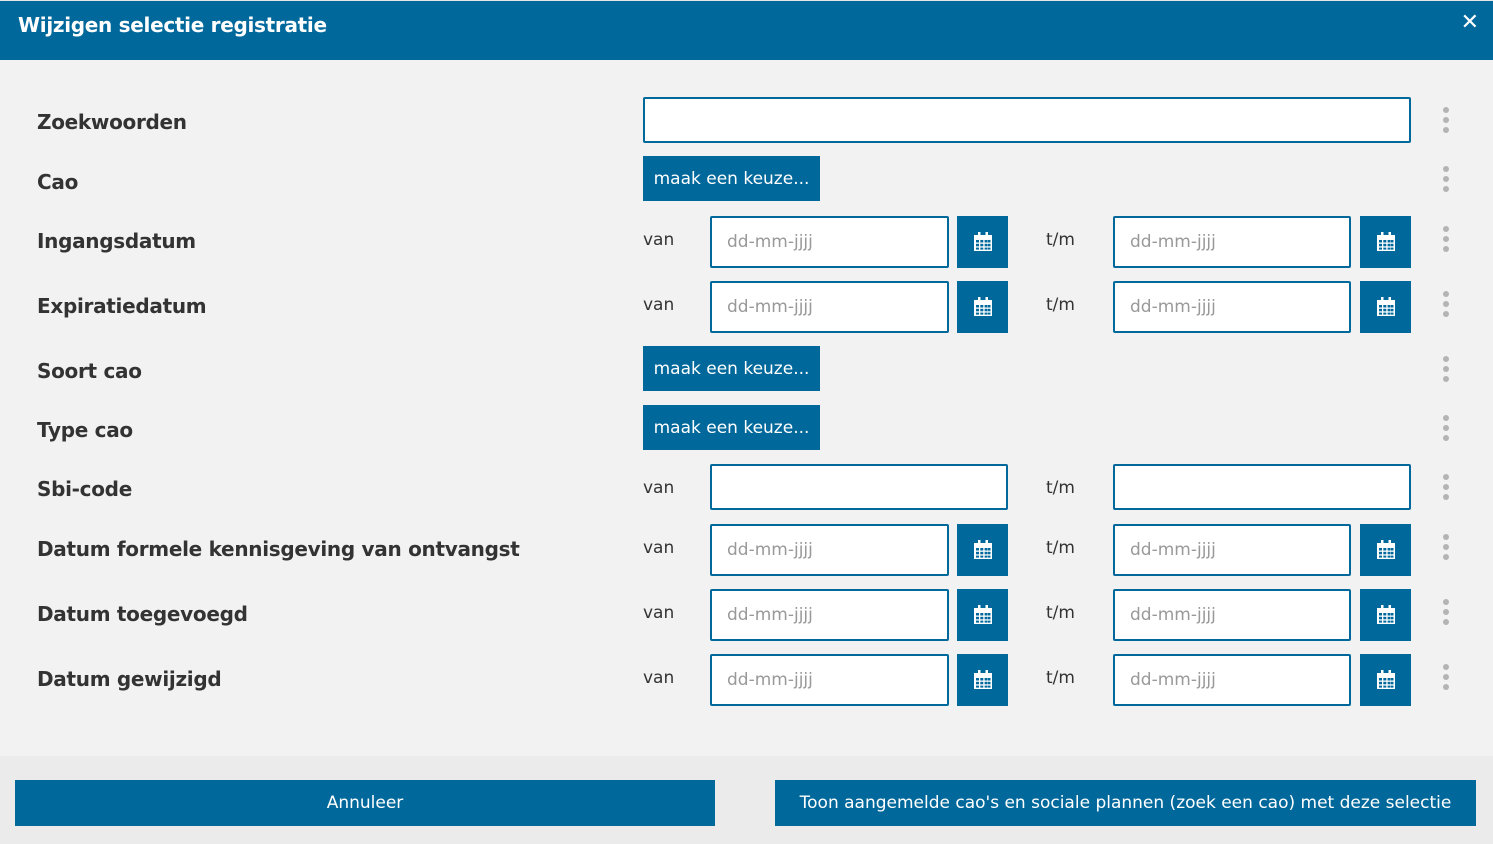 This screenshot has height=844, width=1493. What do you see at coordinates (1446, 179) in the screenshot?
I see `cao-options-icon` at bounding box center [1446, 179].